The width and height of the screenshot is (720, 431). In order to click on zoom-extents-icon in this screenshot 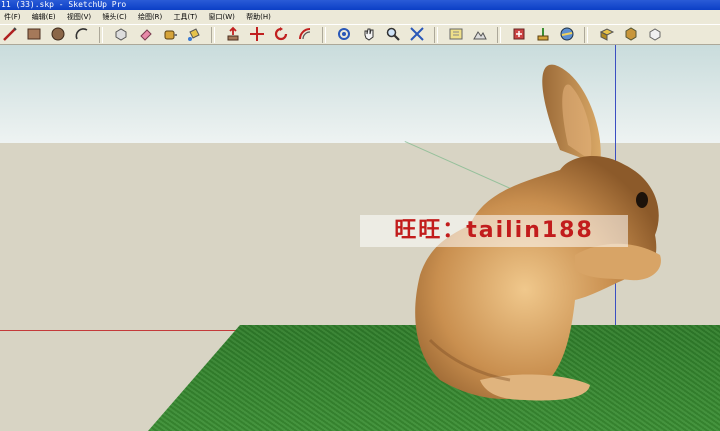, I will do `click(417, 34)`.